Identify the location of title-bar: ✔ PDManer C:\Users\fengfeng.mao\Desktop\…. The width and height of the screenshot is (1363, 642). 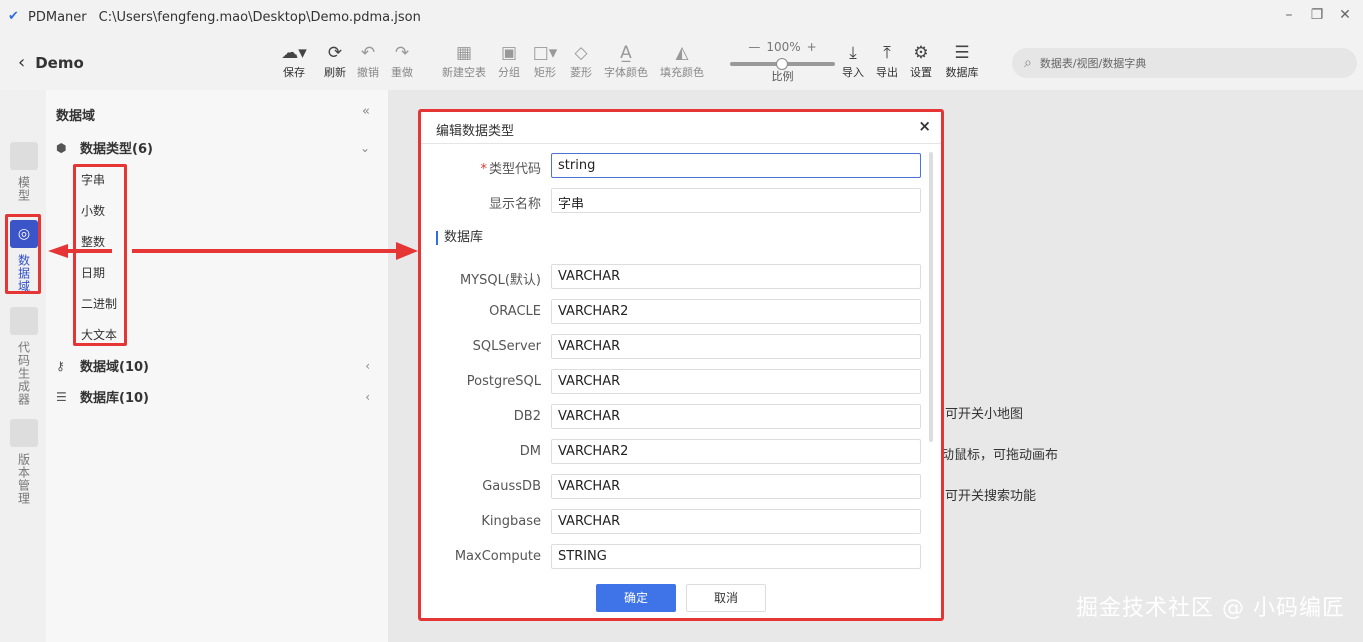
(681, 17).